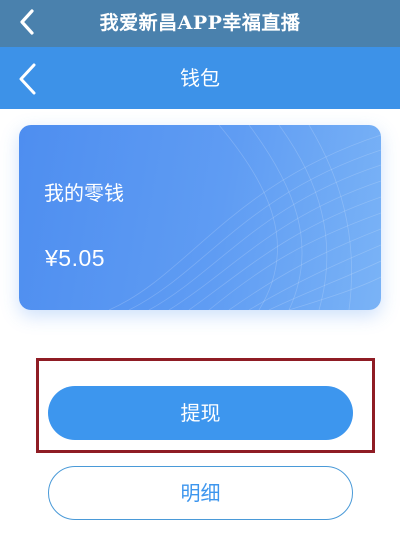  Describe the element at coordinates (75, 258) in the screenshot. I see `wallet-balance-amount: ¥5.05` at that location.